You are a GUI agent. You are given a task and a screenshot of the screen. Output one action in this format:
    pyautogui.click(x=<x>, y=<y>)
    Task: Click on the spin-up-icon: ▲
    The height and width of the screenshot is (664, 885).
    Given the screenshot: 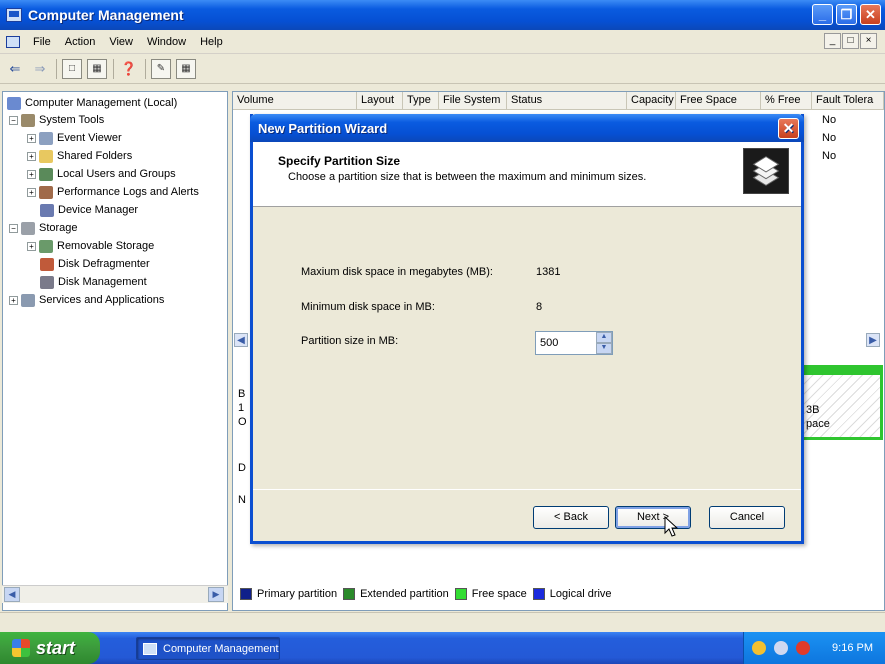 What is the action you would take?
    pyautogui.click(x=604, y=337)
    